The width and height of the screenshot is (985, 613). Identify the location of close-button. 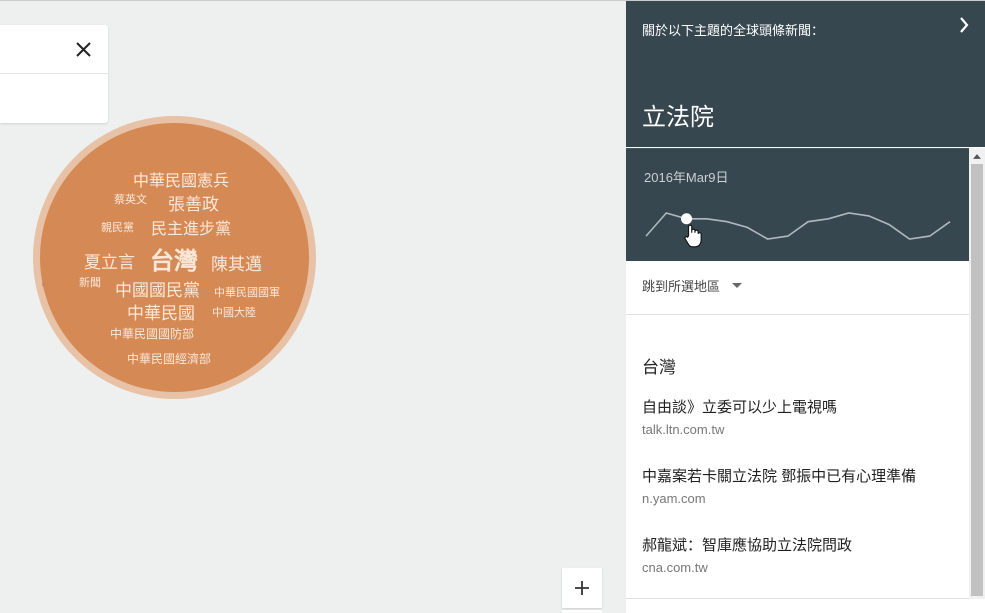
(83, 49).